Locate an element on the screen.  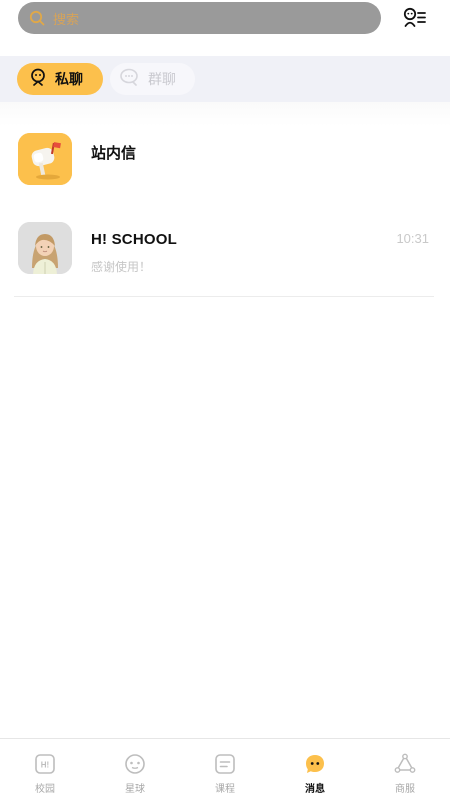
contacts-list-icon is located at coordinates (414, 19).